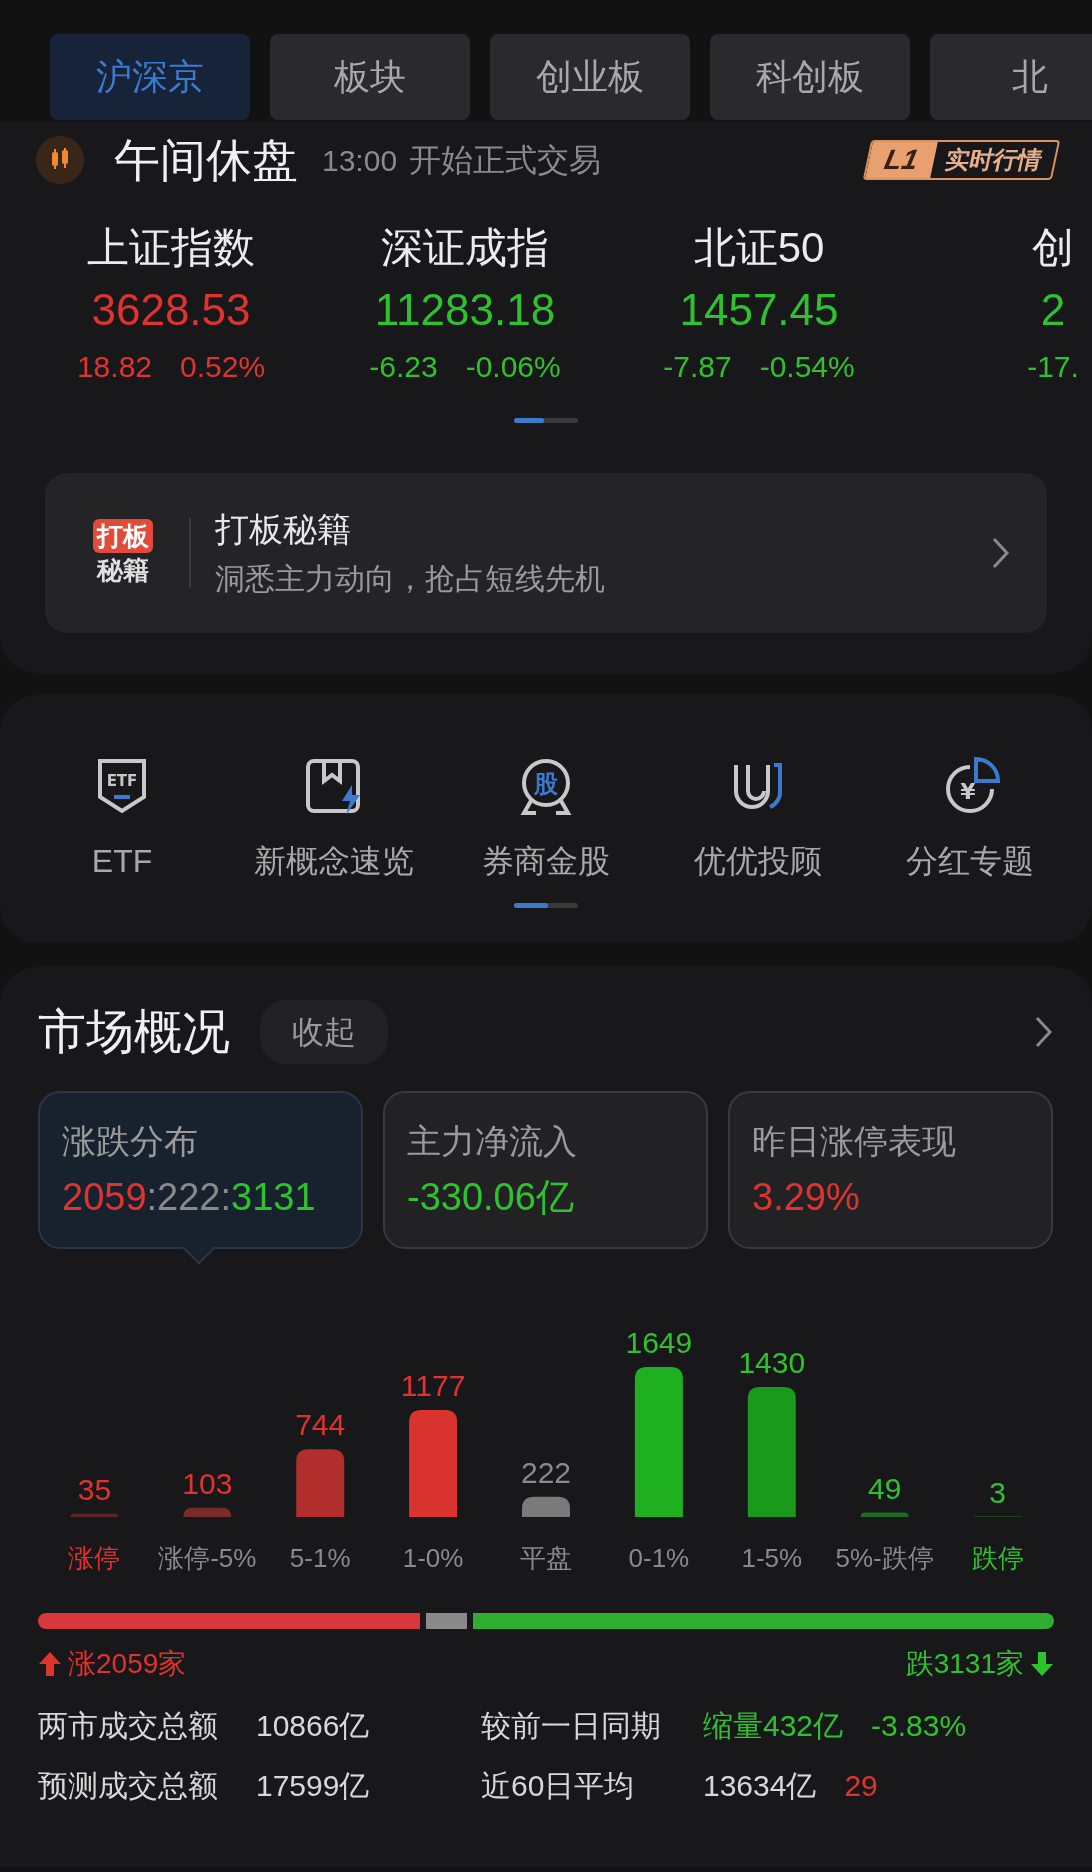 This screenshot has height=1872, width=1092. I want to click on index-name: 创, so click(1053, 248).